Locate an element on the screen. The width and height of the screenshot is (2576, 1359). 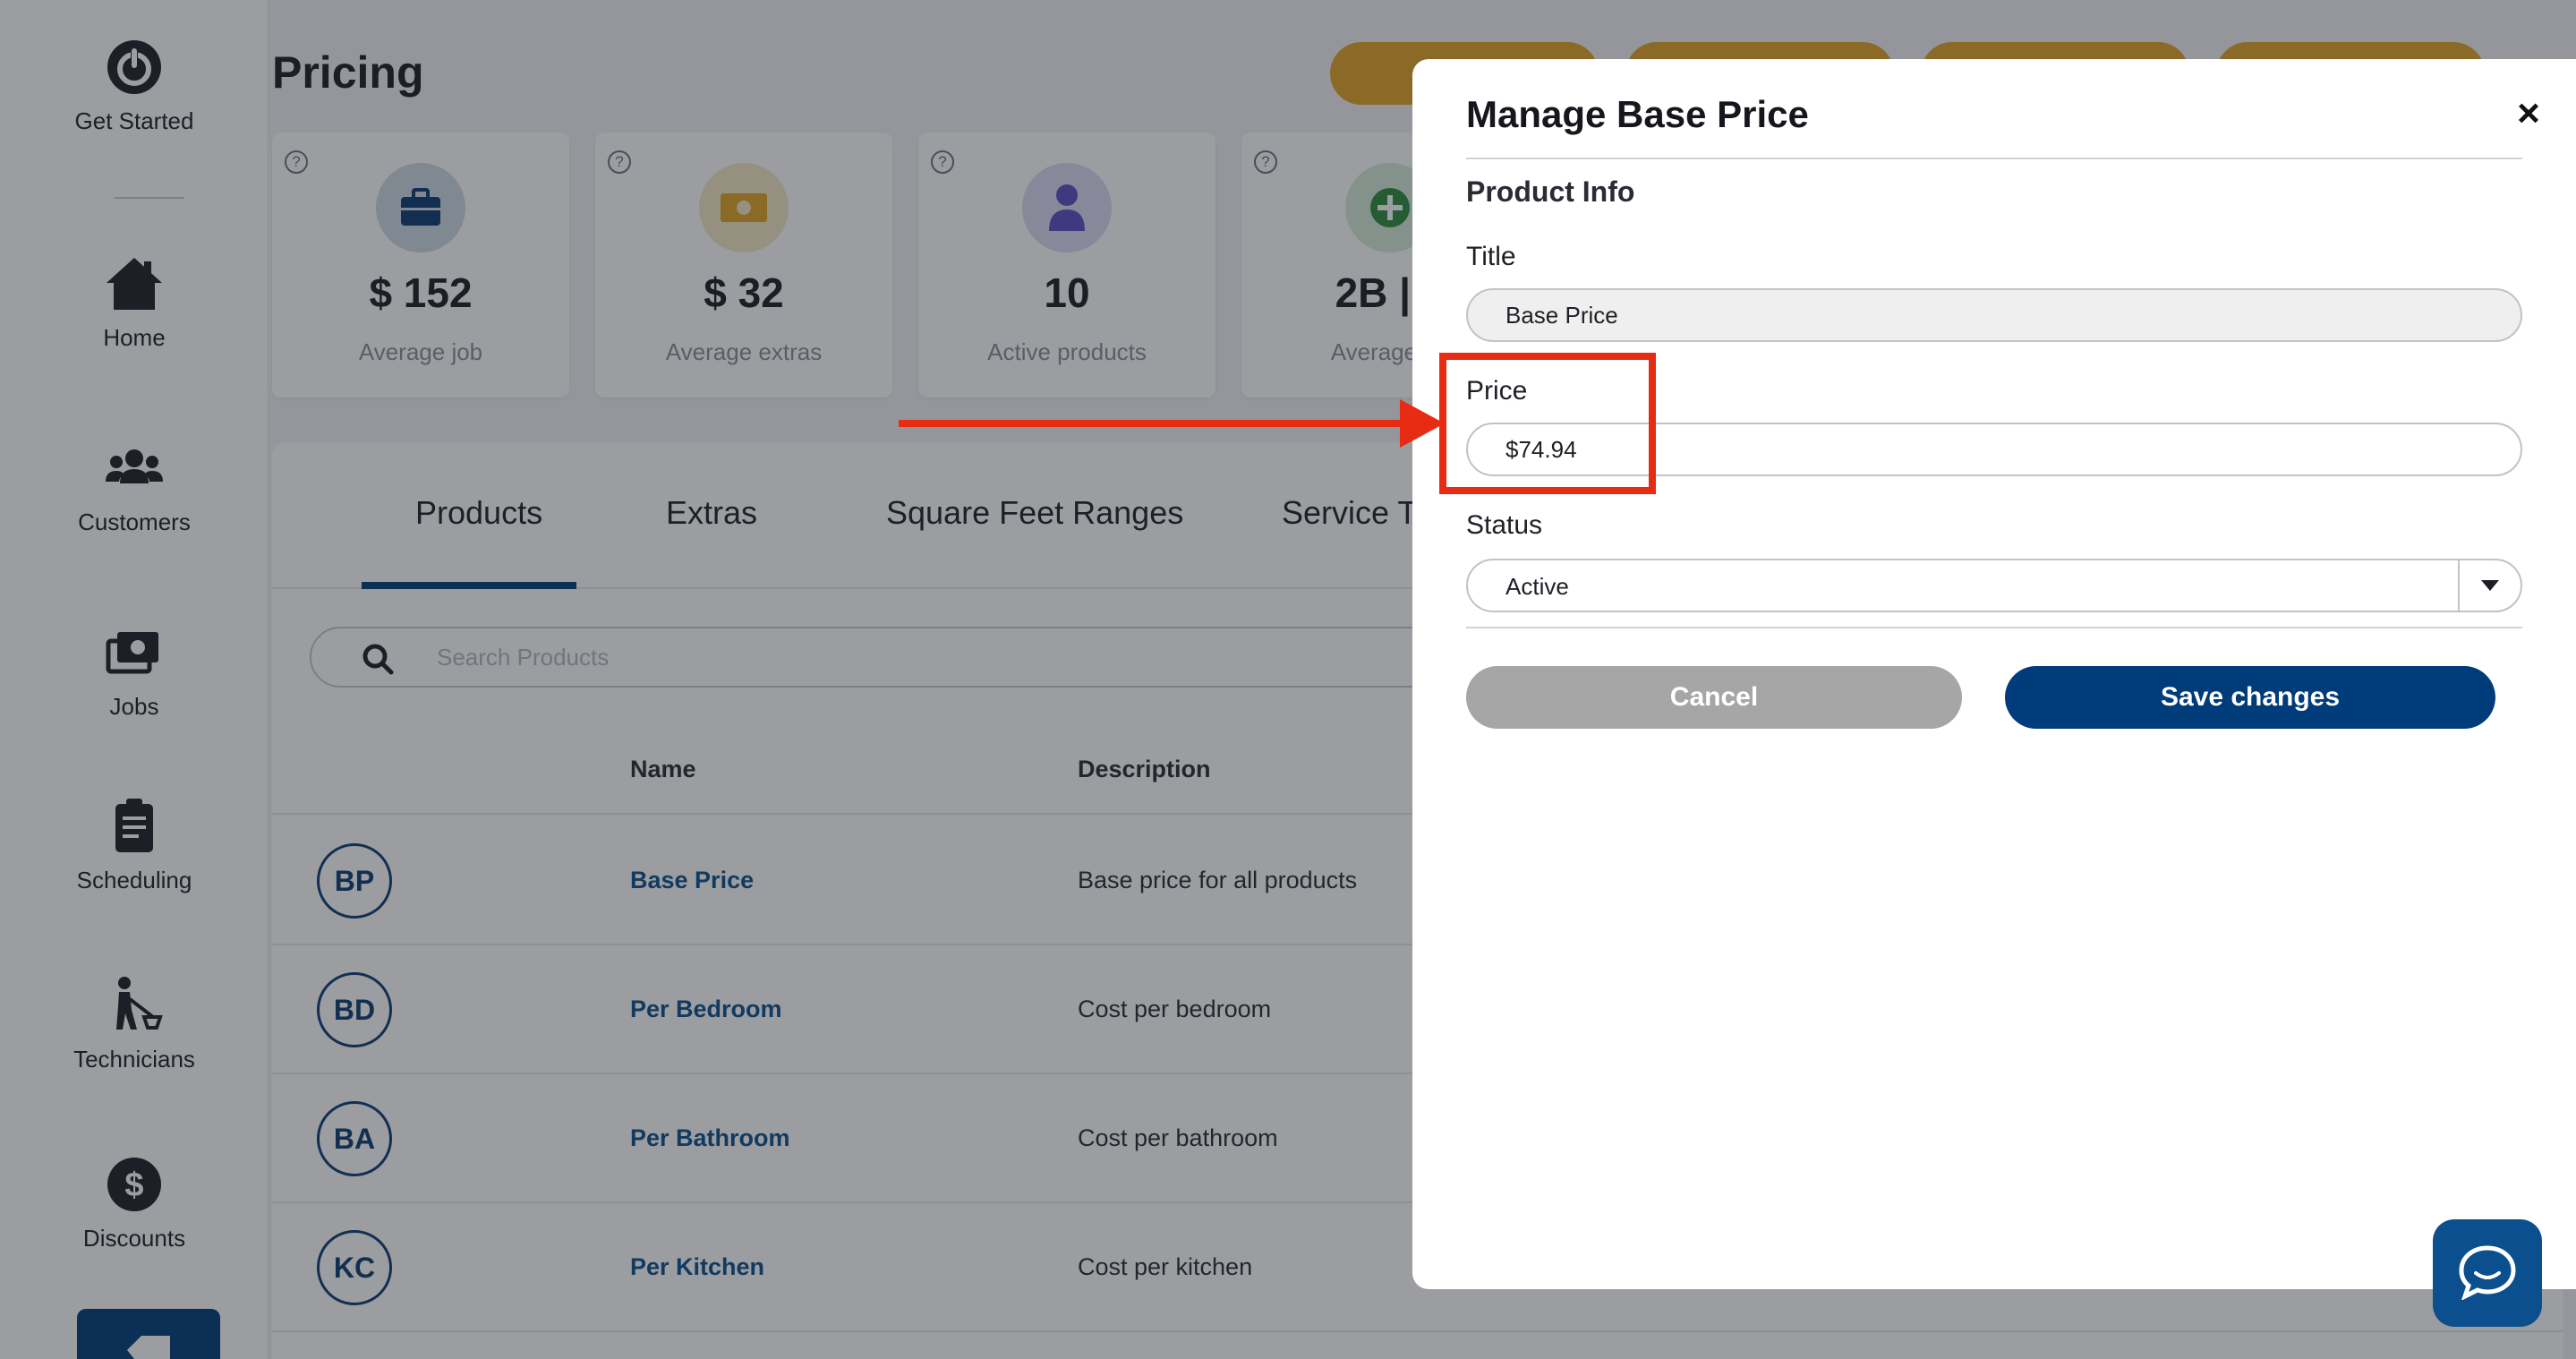
chat-button is located at coordinates (2487, 1273).